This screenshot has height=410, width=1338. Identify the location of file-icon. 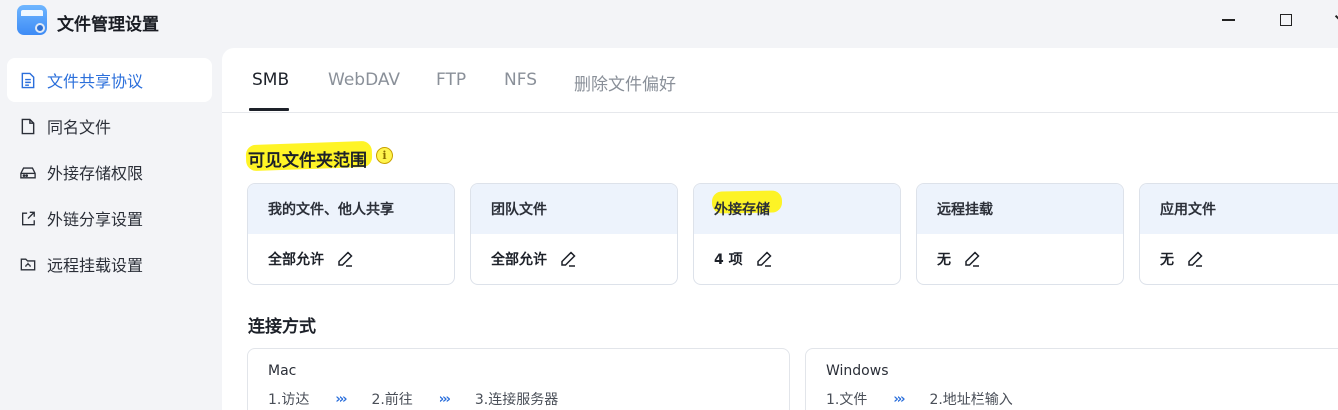
(28, 126).